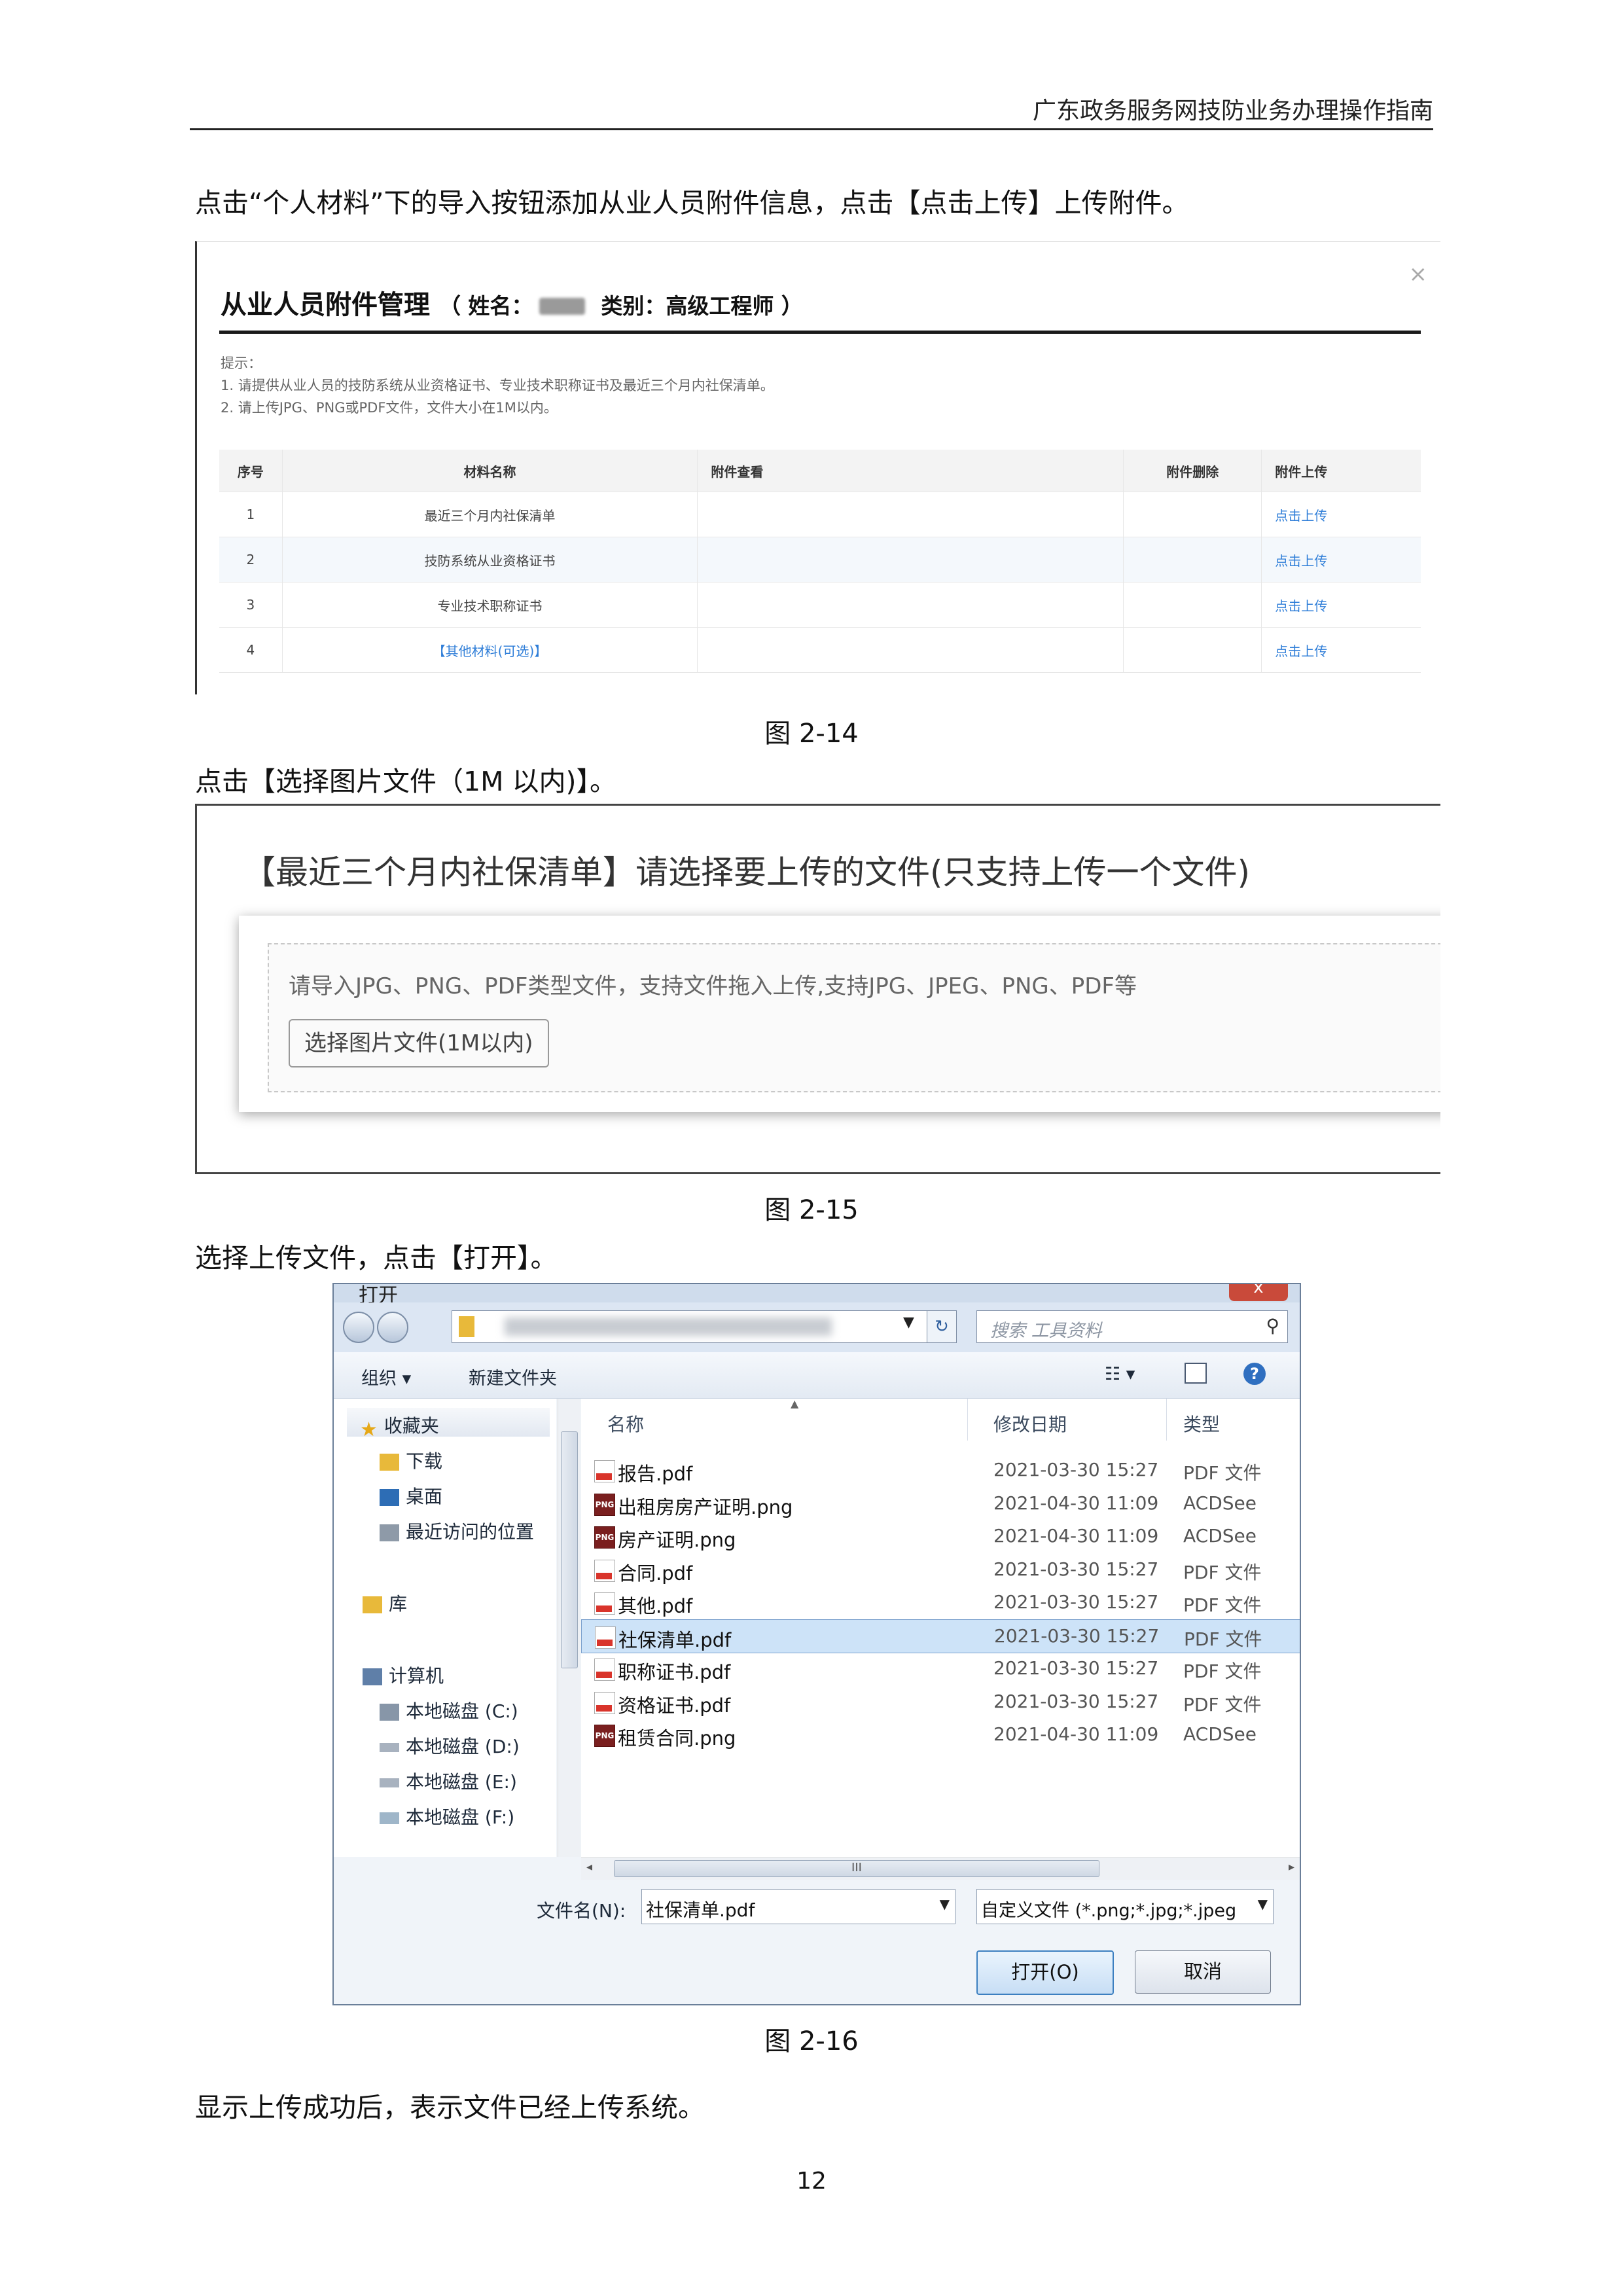 This screenshot has height=2296, width=1623. Describe the element at coordinates (241, 363) in the screenshot. I see `tip-heading: 提示：` at that location.